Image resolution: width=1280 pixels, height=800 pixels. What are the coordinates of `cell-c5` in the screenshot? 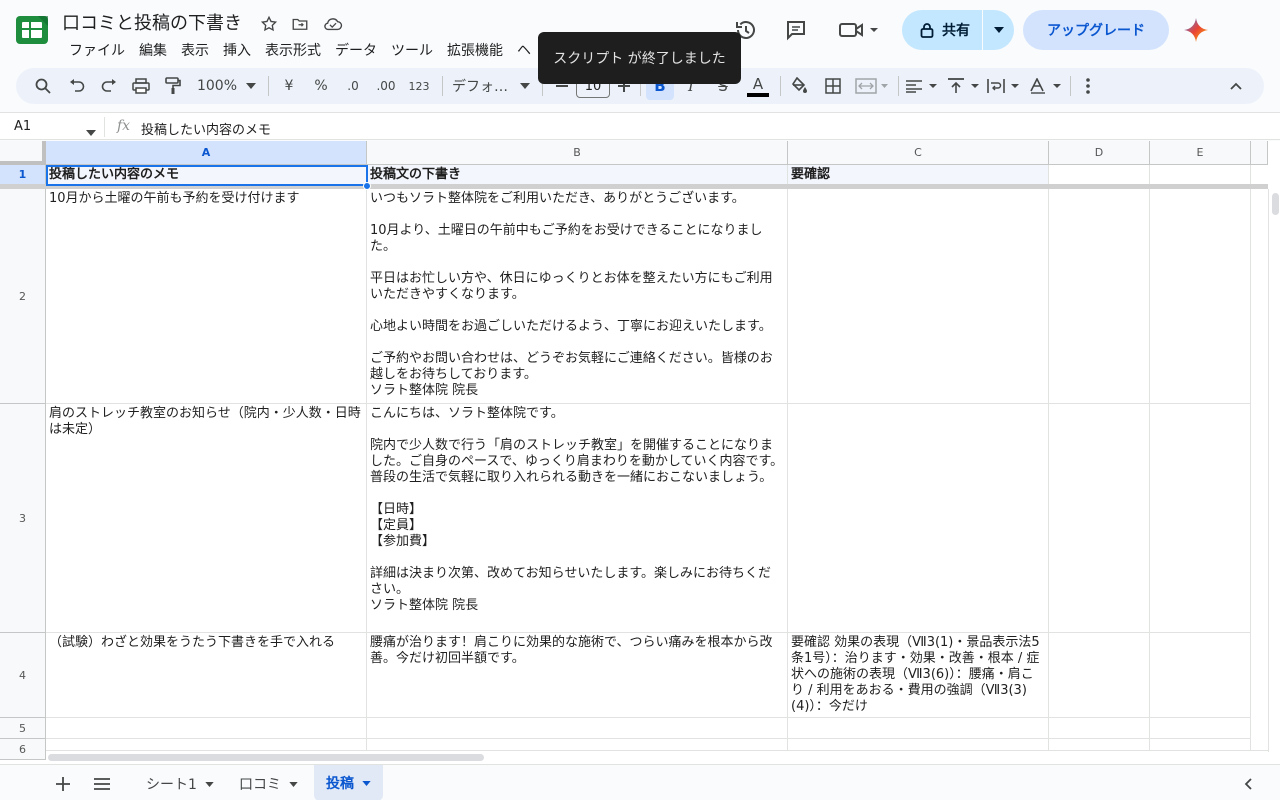 It's located at (918, 728).